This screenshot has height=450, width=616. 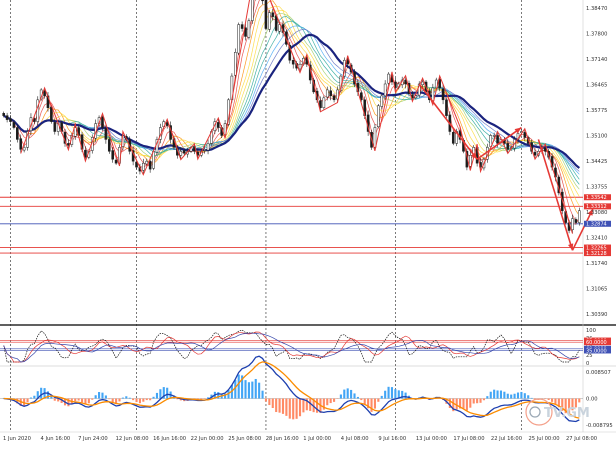 What do you see at coordinates (596, 198) in the screenshot?
I see `price-tag-label: 1.33542` at bounding box center [596, 198].